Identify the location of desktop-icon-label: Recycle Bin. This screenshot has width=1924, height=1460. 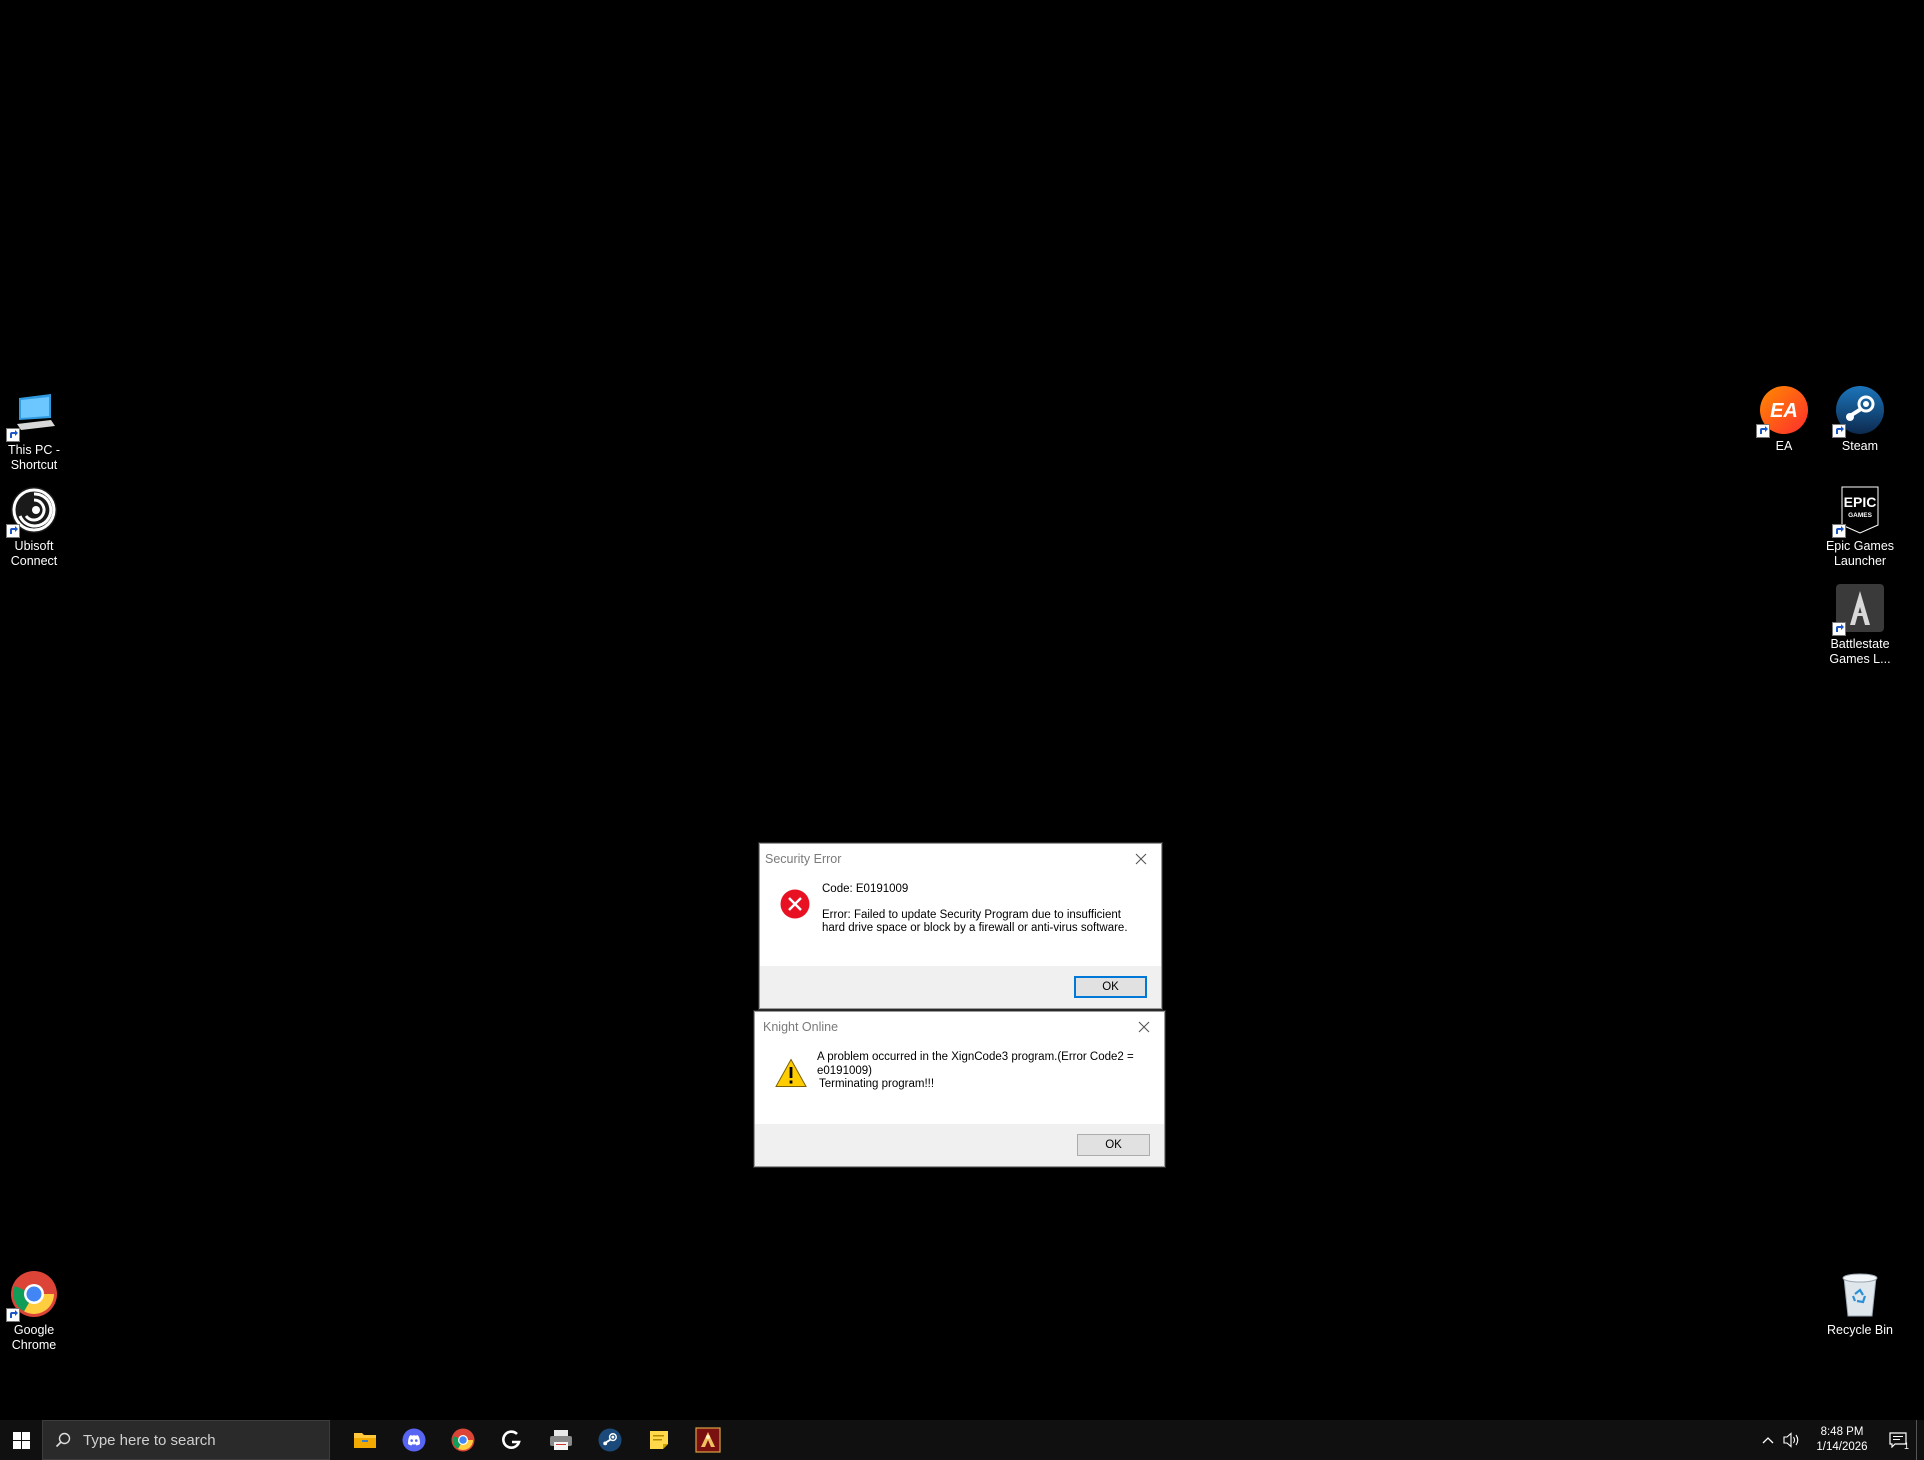
(1860, 1330).